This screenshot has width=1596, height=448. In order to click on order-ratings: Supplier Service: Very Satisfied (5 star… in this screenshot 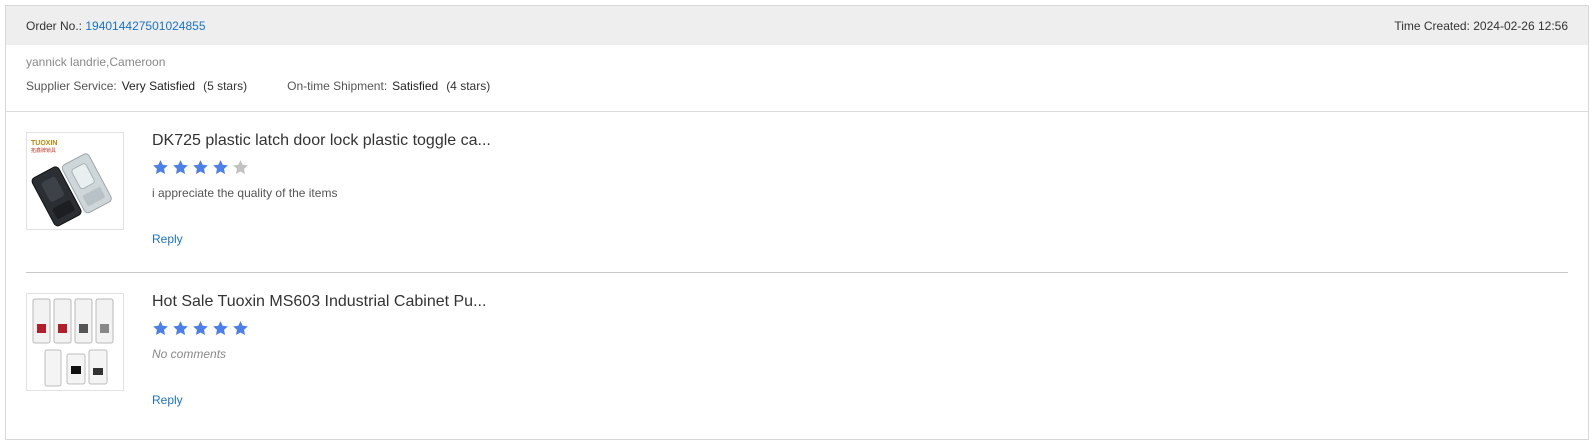, I will do `click(797, 86)`.